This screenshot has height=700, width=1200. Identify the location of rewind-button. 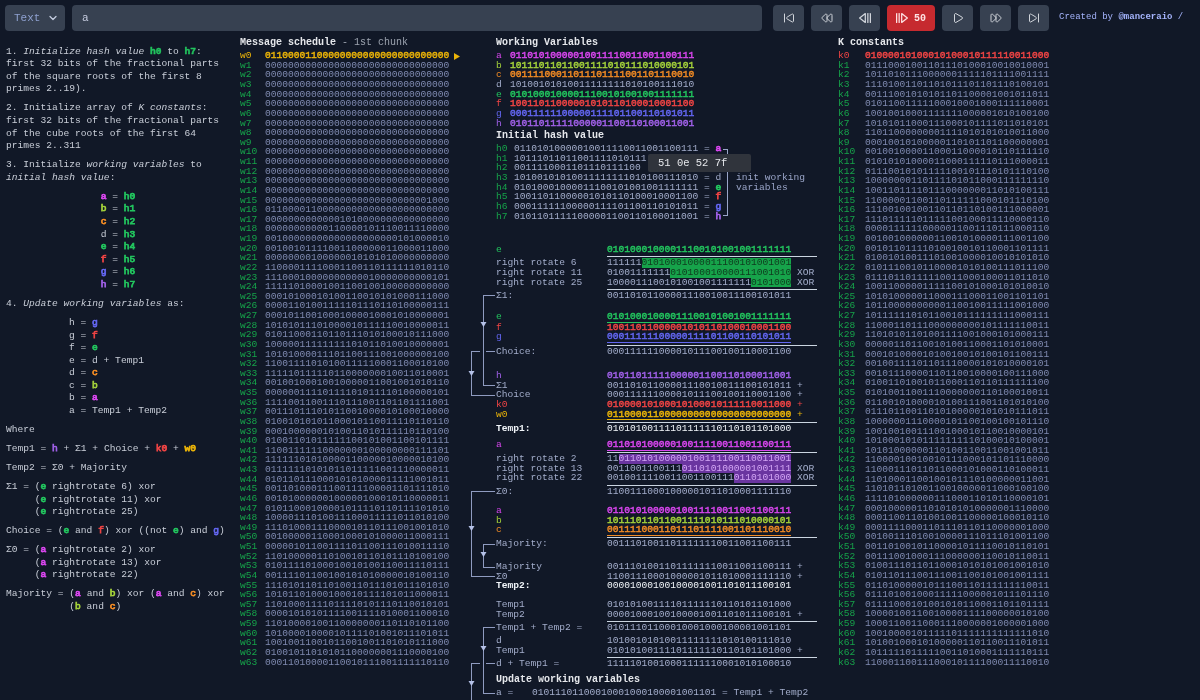
(826, 18).